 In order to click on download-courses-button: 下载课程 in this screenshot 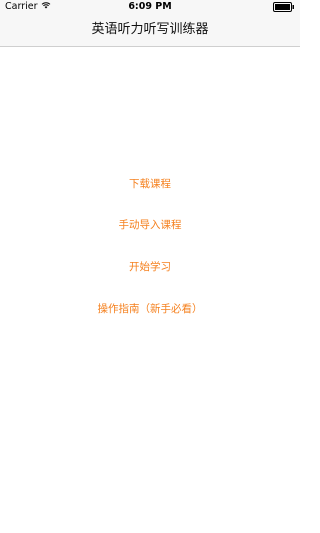, I will do `click(150, 184)`.